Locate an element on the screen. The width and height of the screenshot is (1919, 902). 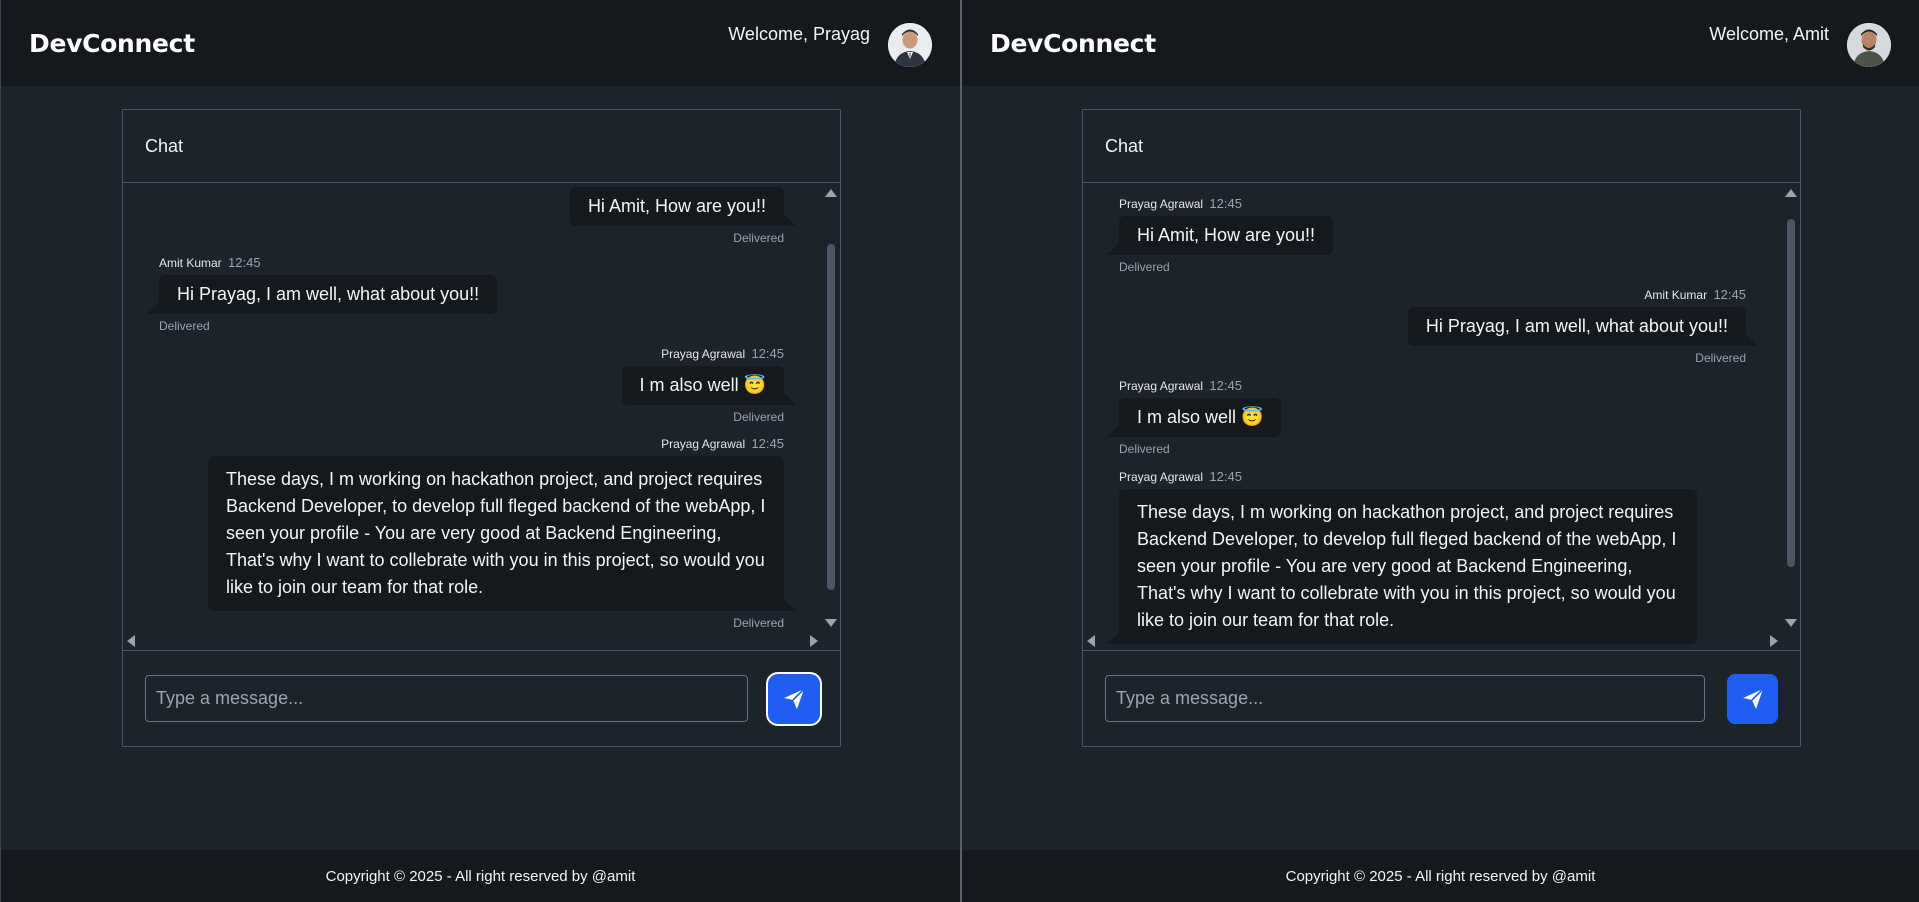
nav-user-area: Welcome, Prayag is located at coordinates (830, 36).